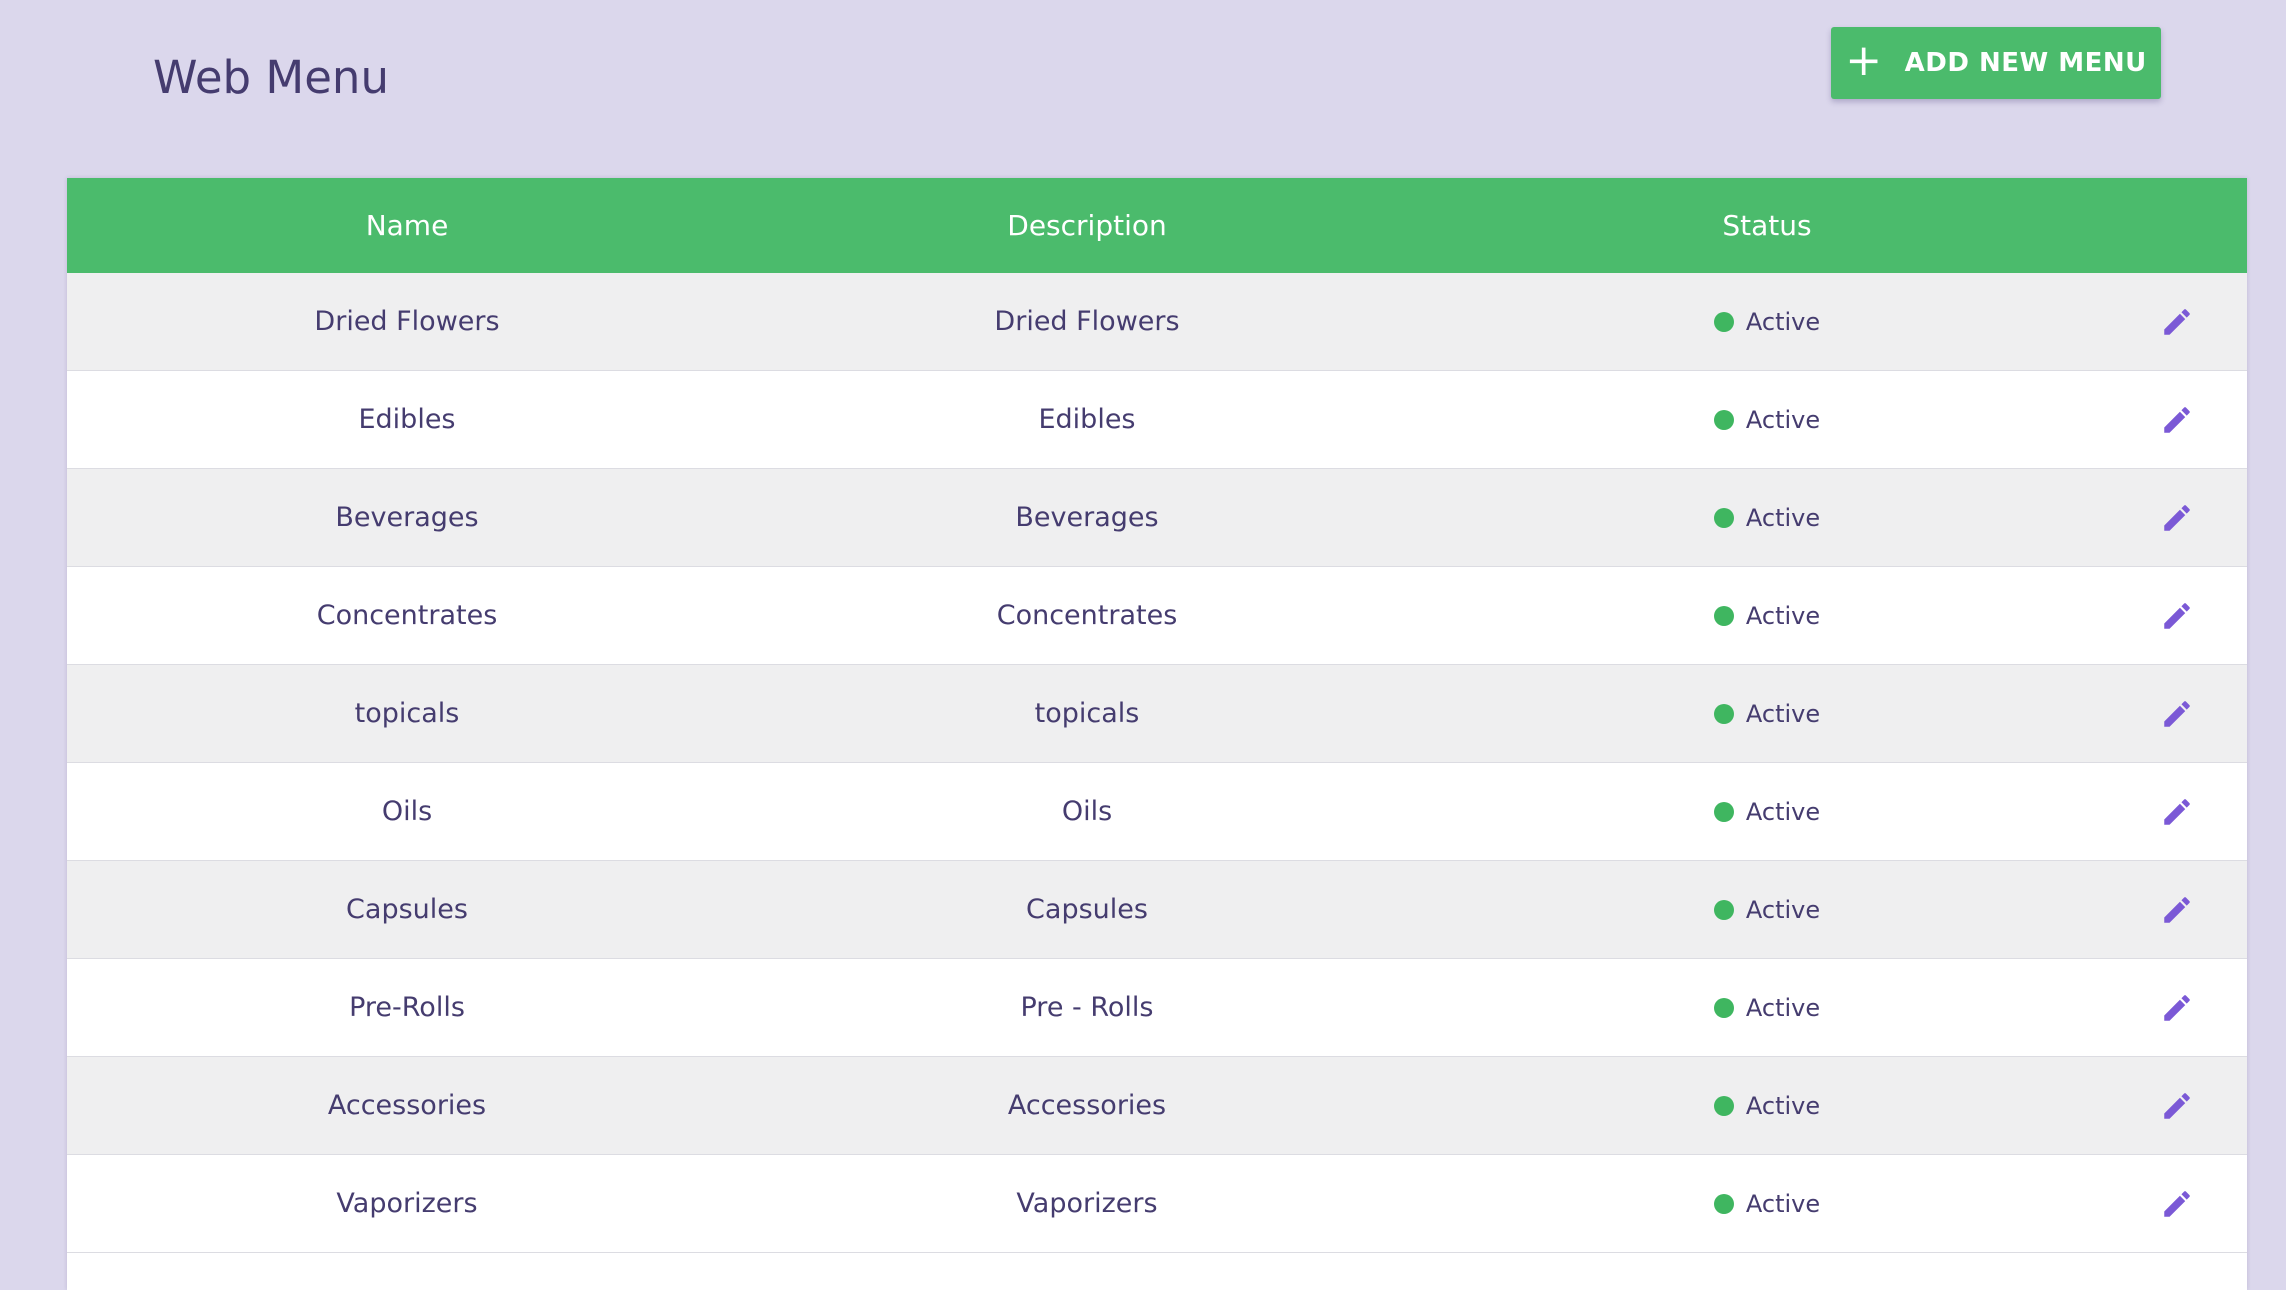 This screenshot has width=2286, height=1290. Describe the element at coordinates (407, 225) in the screenshot. I see `column-header-name: Name` at that location.